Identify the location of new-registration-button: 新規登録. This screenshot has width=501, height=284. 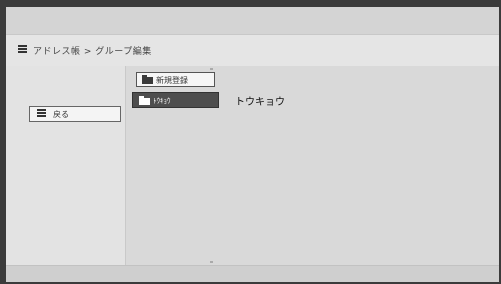
(175, 79).